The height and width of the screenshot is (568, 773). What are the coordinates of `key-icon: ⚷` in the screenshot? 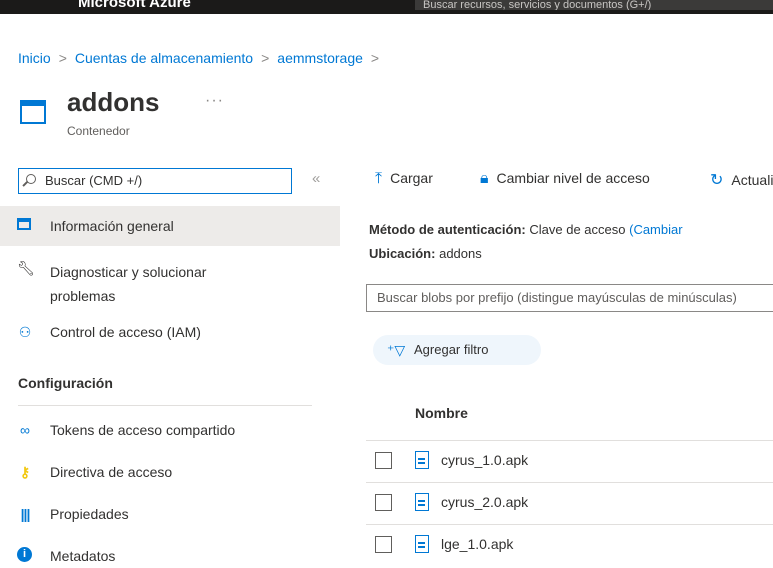 It's located at (25, 472).